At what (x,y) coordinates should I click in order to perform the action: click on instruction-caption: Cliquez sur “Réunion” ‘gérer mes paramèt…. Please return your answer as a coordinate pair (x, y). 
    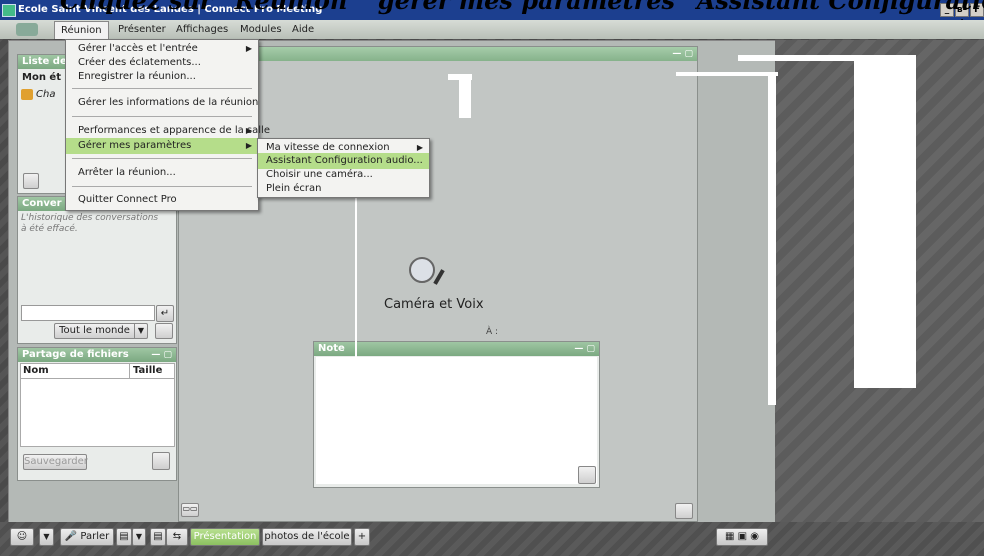
    Looking at the image, I should click on (522, 7).